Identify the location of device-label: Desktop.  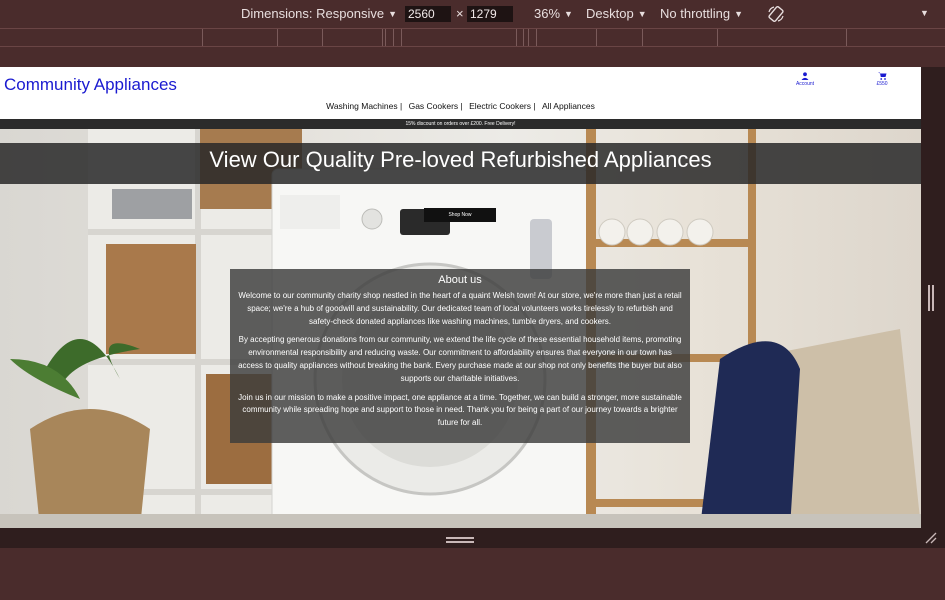
(610, 13).